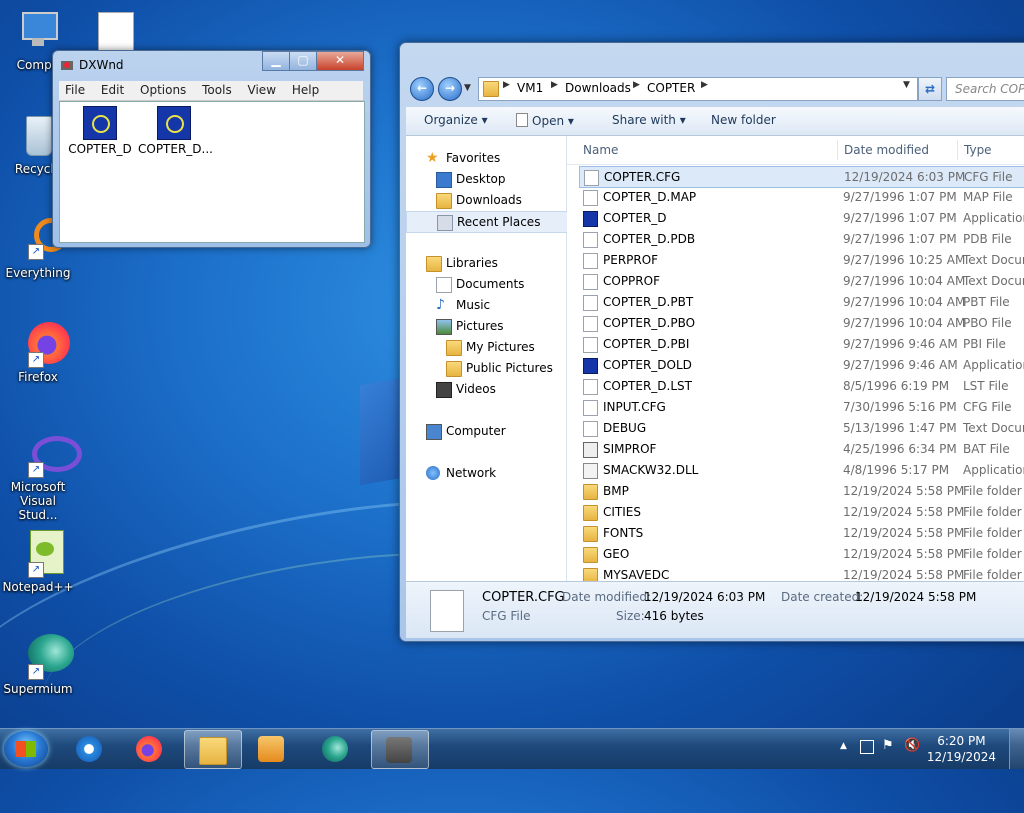  I want to click on new-folder-button: New folder, so click(743, 120).